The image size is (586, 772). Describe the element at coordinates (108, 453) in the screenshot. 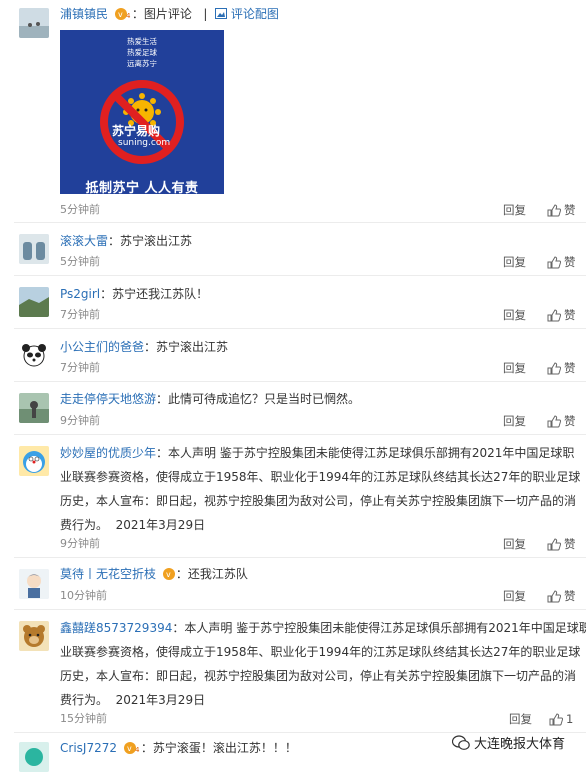

I see `username: 妙妙屋的优质少年` at that location.